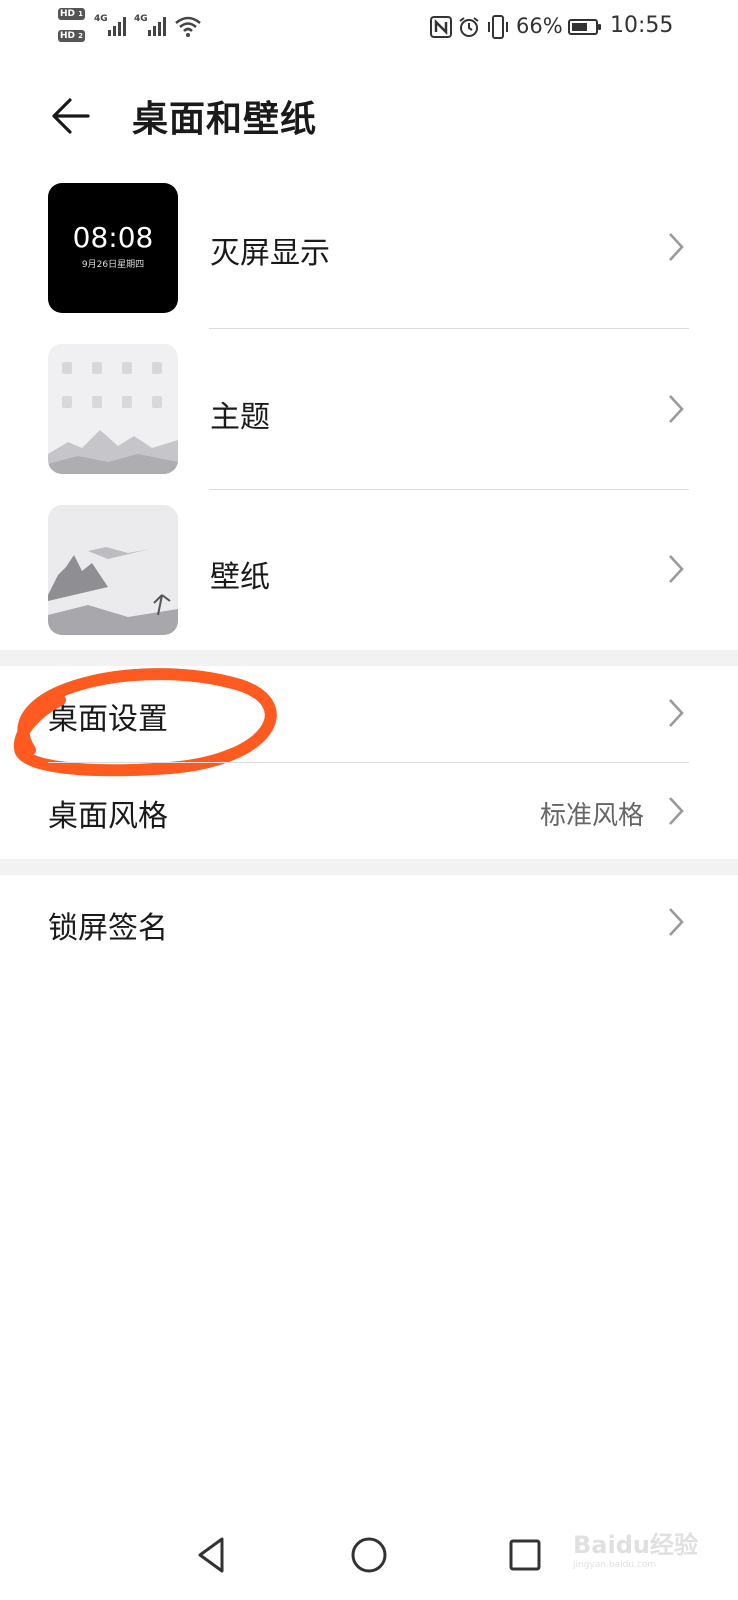 This screenshot has height=1600, width=738. I want to click on aod-label: 灭屏显示, so click(270, 253).